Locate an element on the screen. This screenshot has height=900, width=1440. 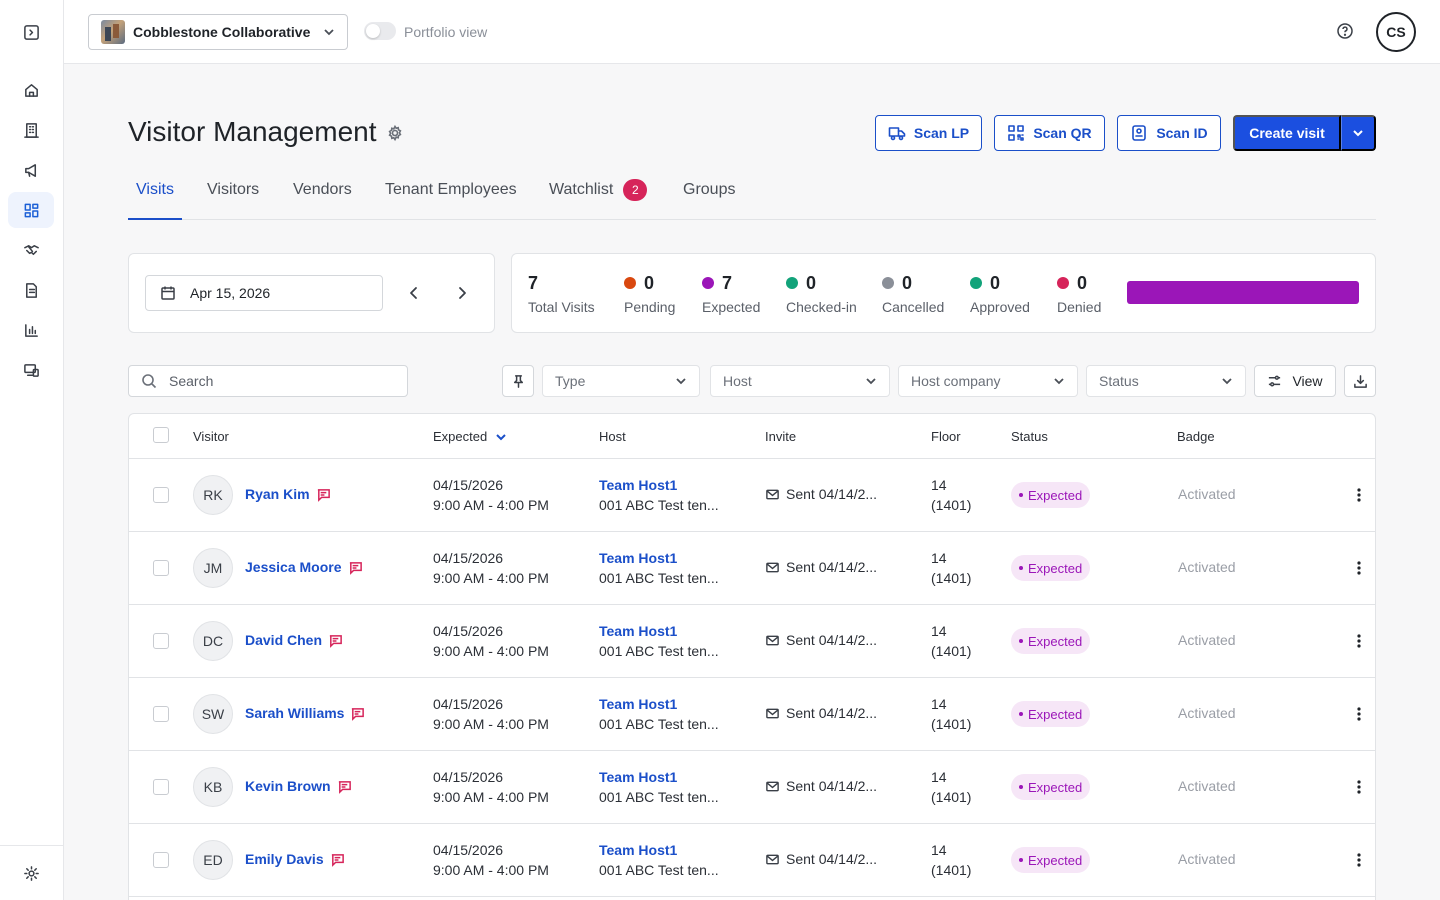
visitor-name-link: Jessica Moore is located at coordinates (304, 567).